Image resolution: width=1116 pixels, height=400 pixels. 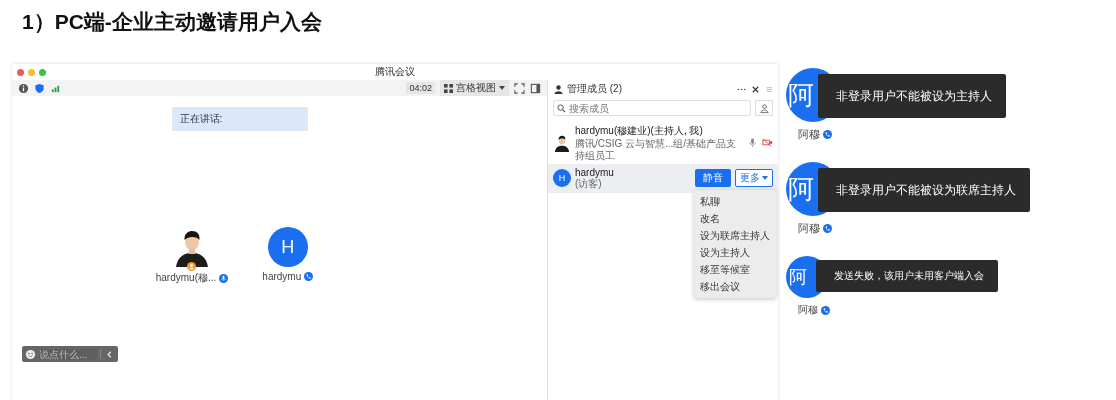 What do you see at coordinates (735, 269) in the screenshot?
I see `menu-item: 移至等候室` at bounding box center [735, 269].